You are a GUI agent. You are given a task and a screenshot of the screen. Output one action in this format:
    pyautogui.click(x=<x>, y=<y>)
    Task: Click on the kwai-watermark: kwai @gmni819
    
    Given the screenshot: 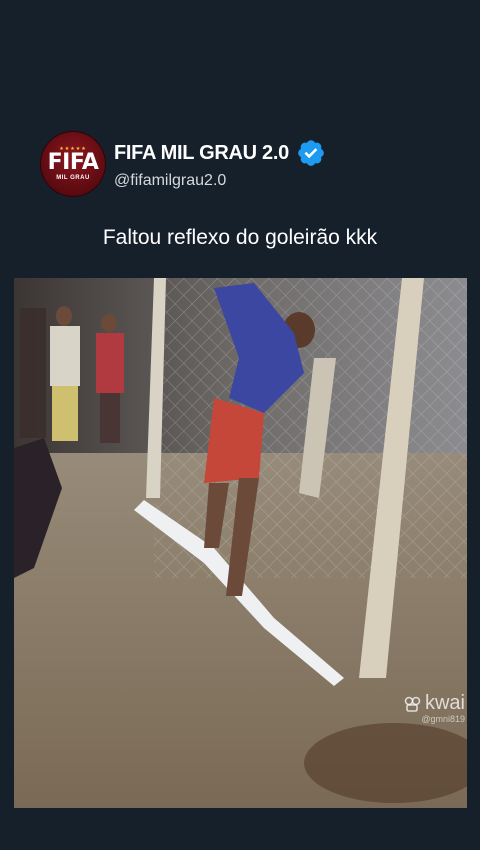 What is the action you would take?
    pyautogui.click(x=434, y=708)
    